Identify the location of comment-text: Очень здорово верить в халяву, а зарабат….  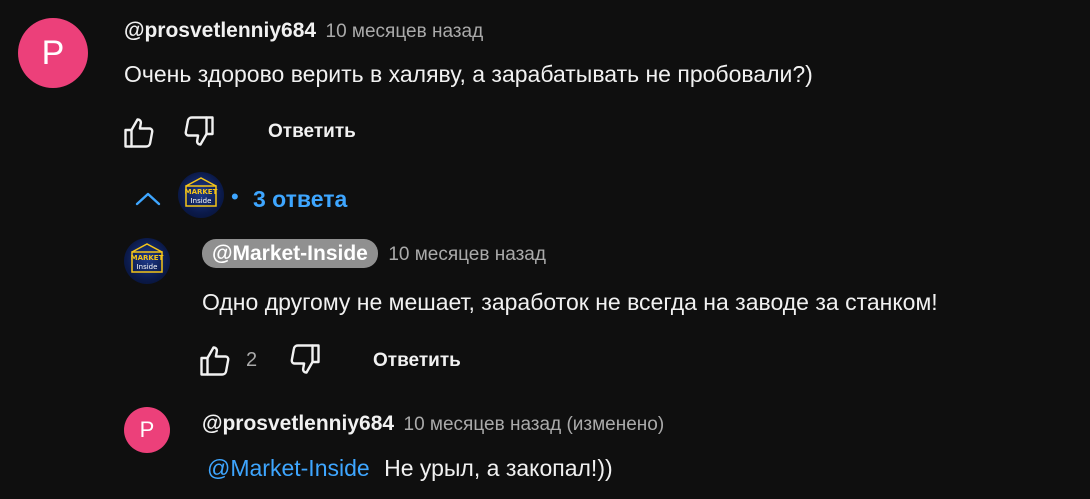
(468, 74).